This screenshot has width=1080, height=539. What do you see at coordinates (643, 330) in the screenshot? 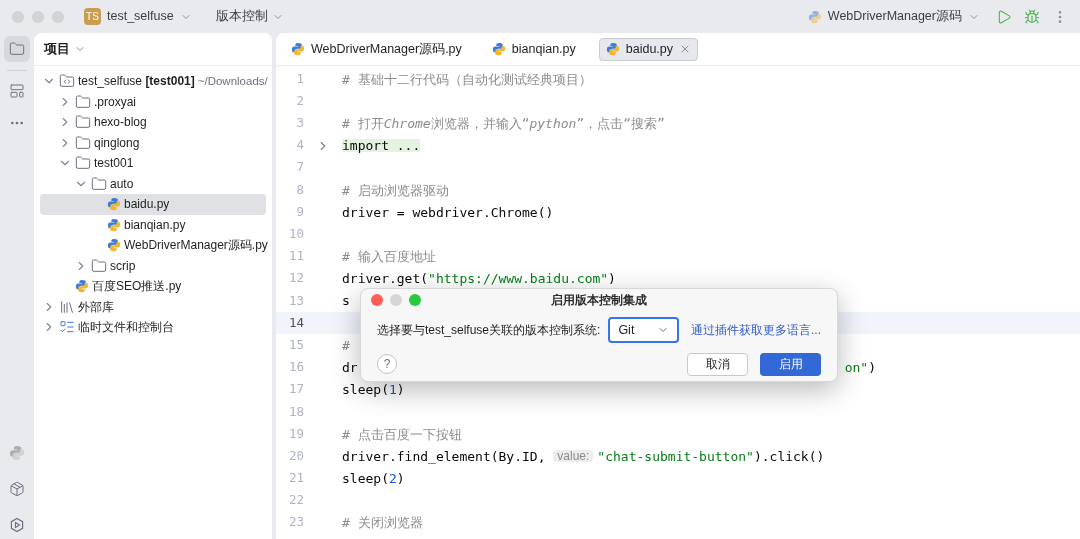
I see `vcs-select: Git` at bounding box center [643, 330].